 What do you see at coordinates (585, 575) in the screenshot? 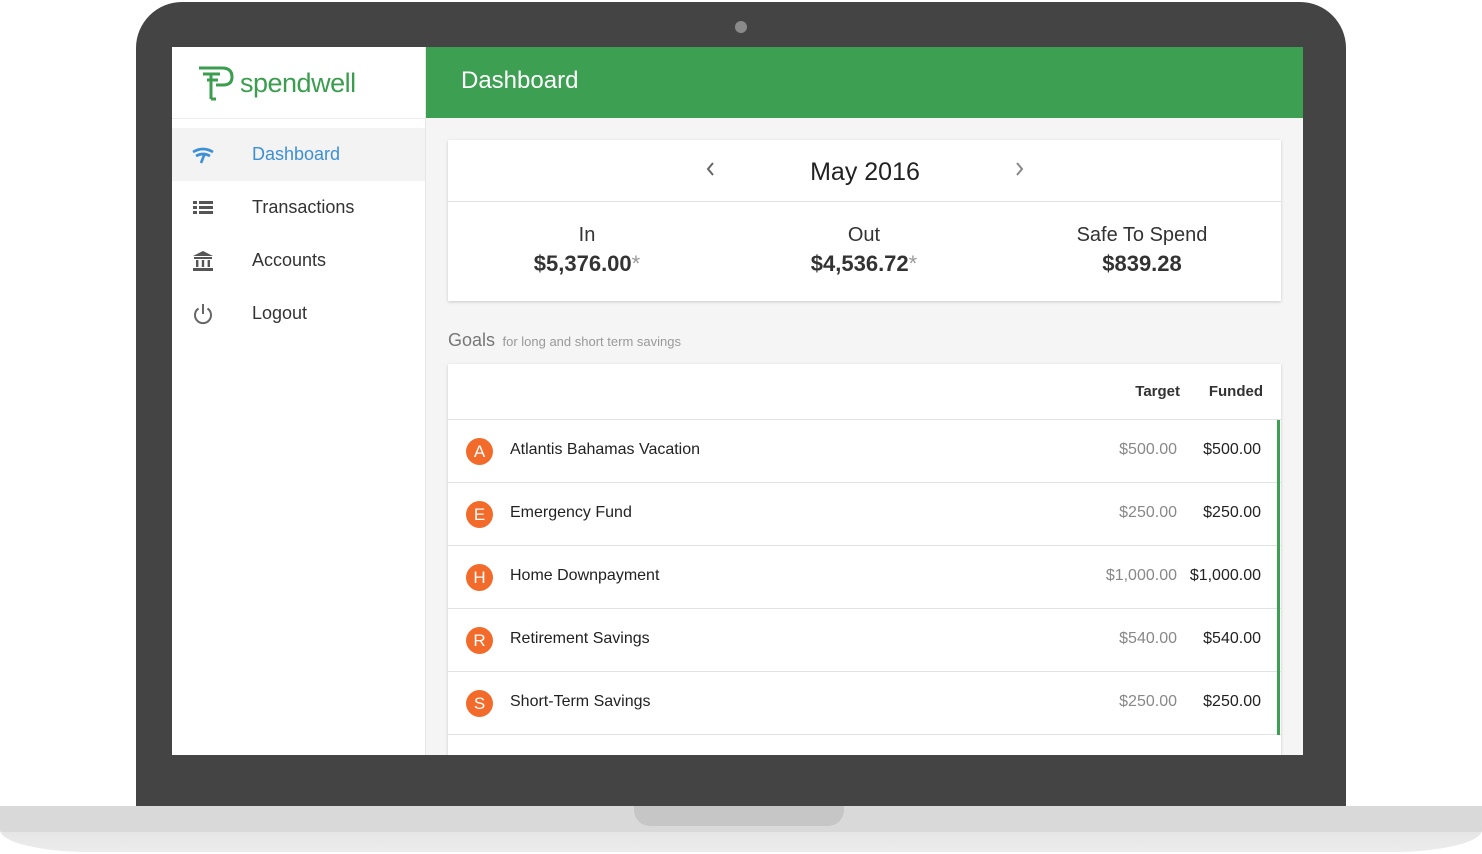
I see `goal-name: Home Downpayment` at bounding box center [585, 575].